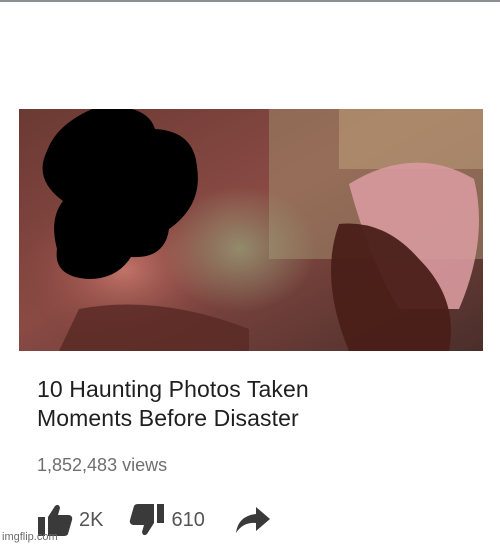  What do you see at coordinates (168, 418) in the screenshot?
I see `video-title-line-2: Moments Before Disaster` at bounding box center [168, 418].